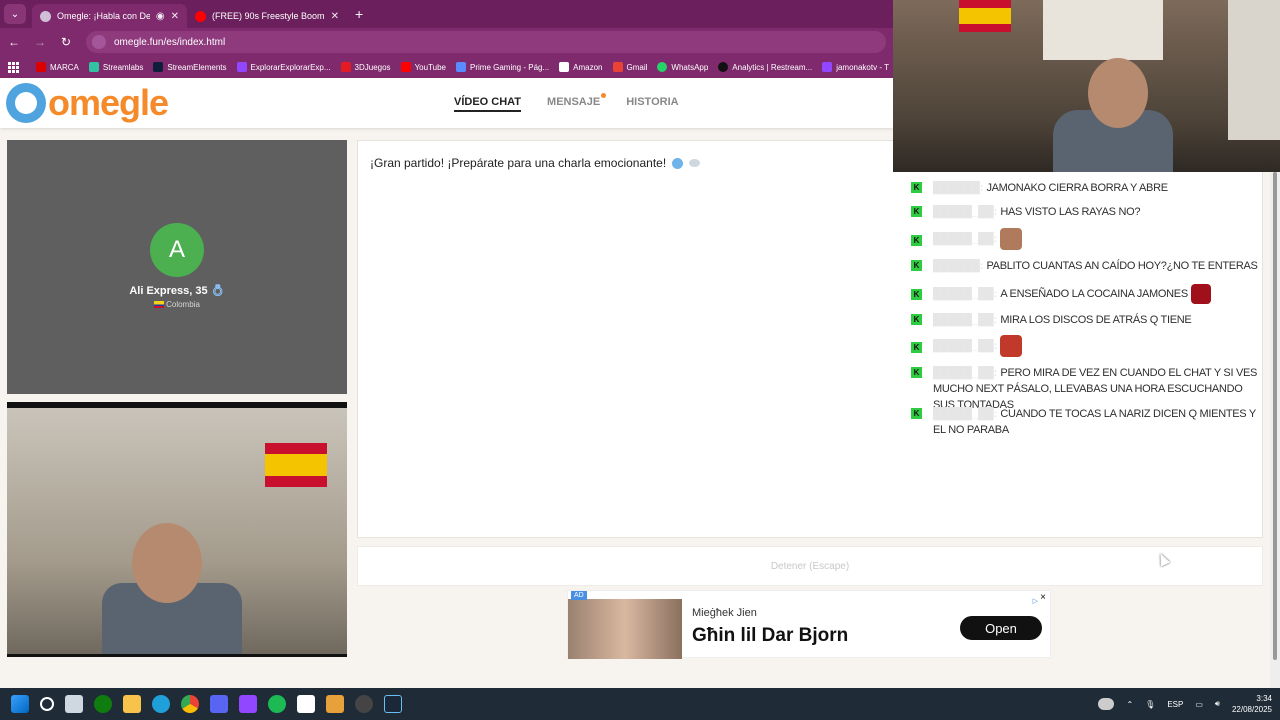  What do you see at coordinates (306, 704) in the screenshot?
I see `capcut-icon` at bounding box center [306, 704].